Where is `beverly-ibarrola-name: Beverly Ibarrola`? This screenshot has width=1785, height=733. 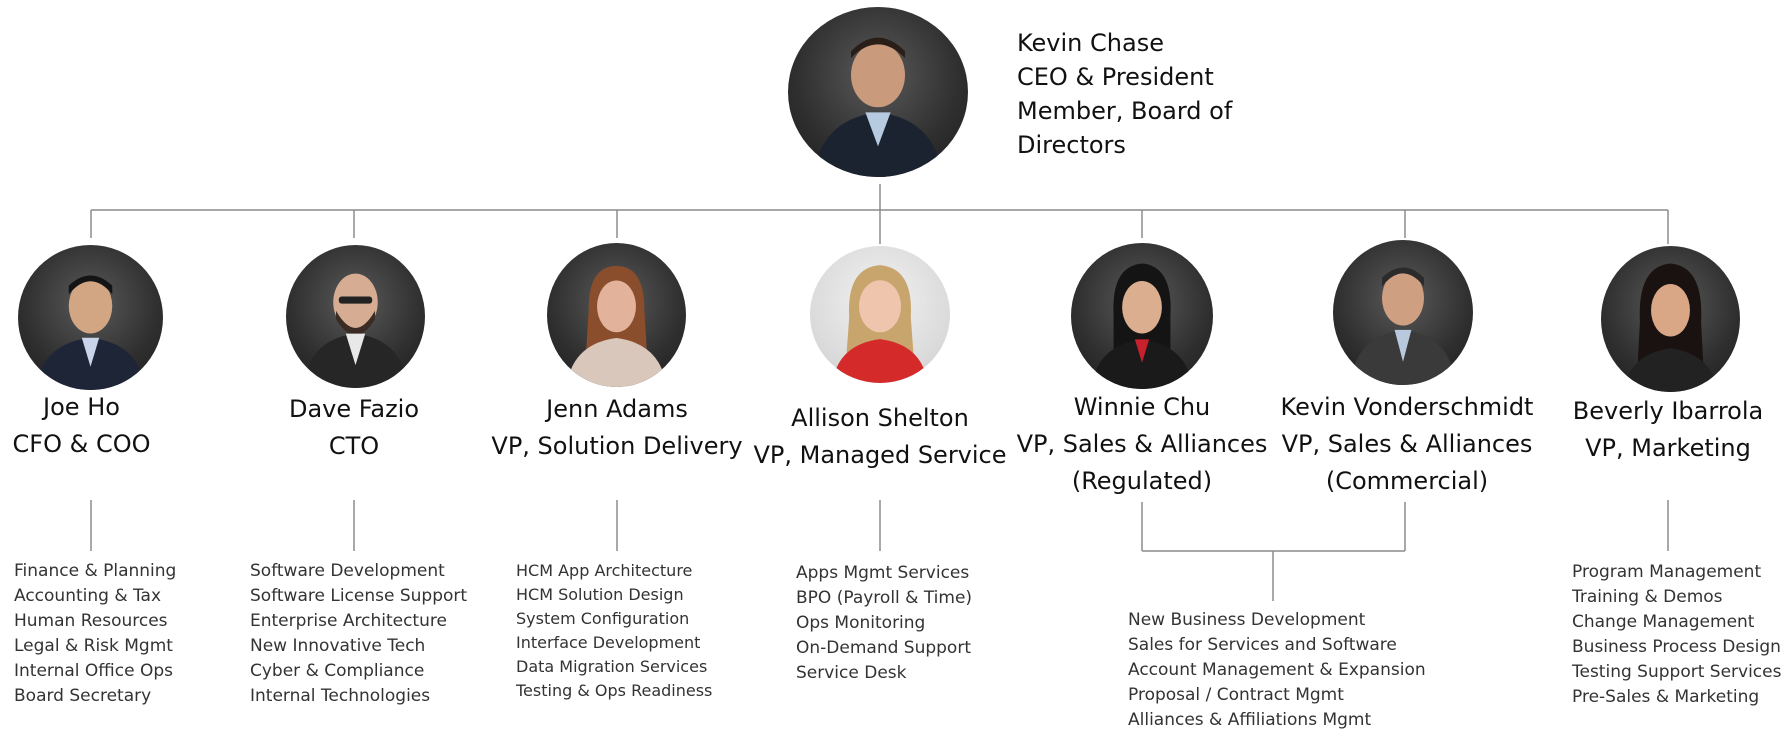
beverly-ibarrola-name: Beverly Ibarrola is located at coordinates (1668, 411).